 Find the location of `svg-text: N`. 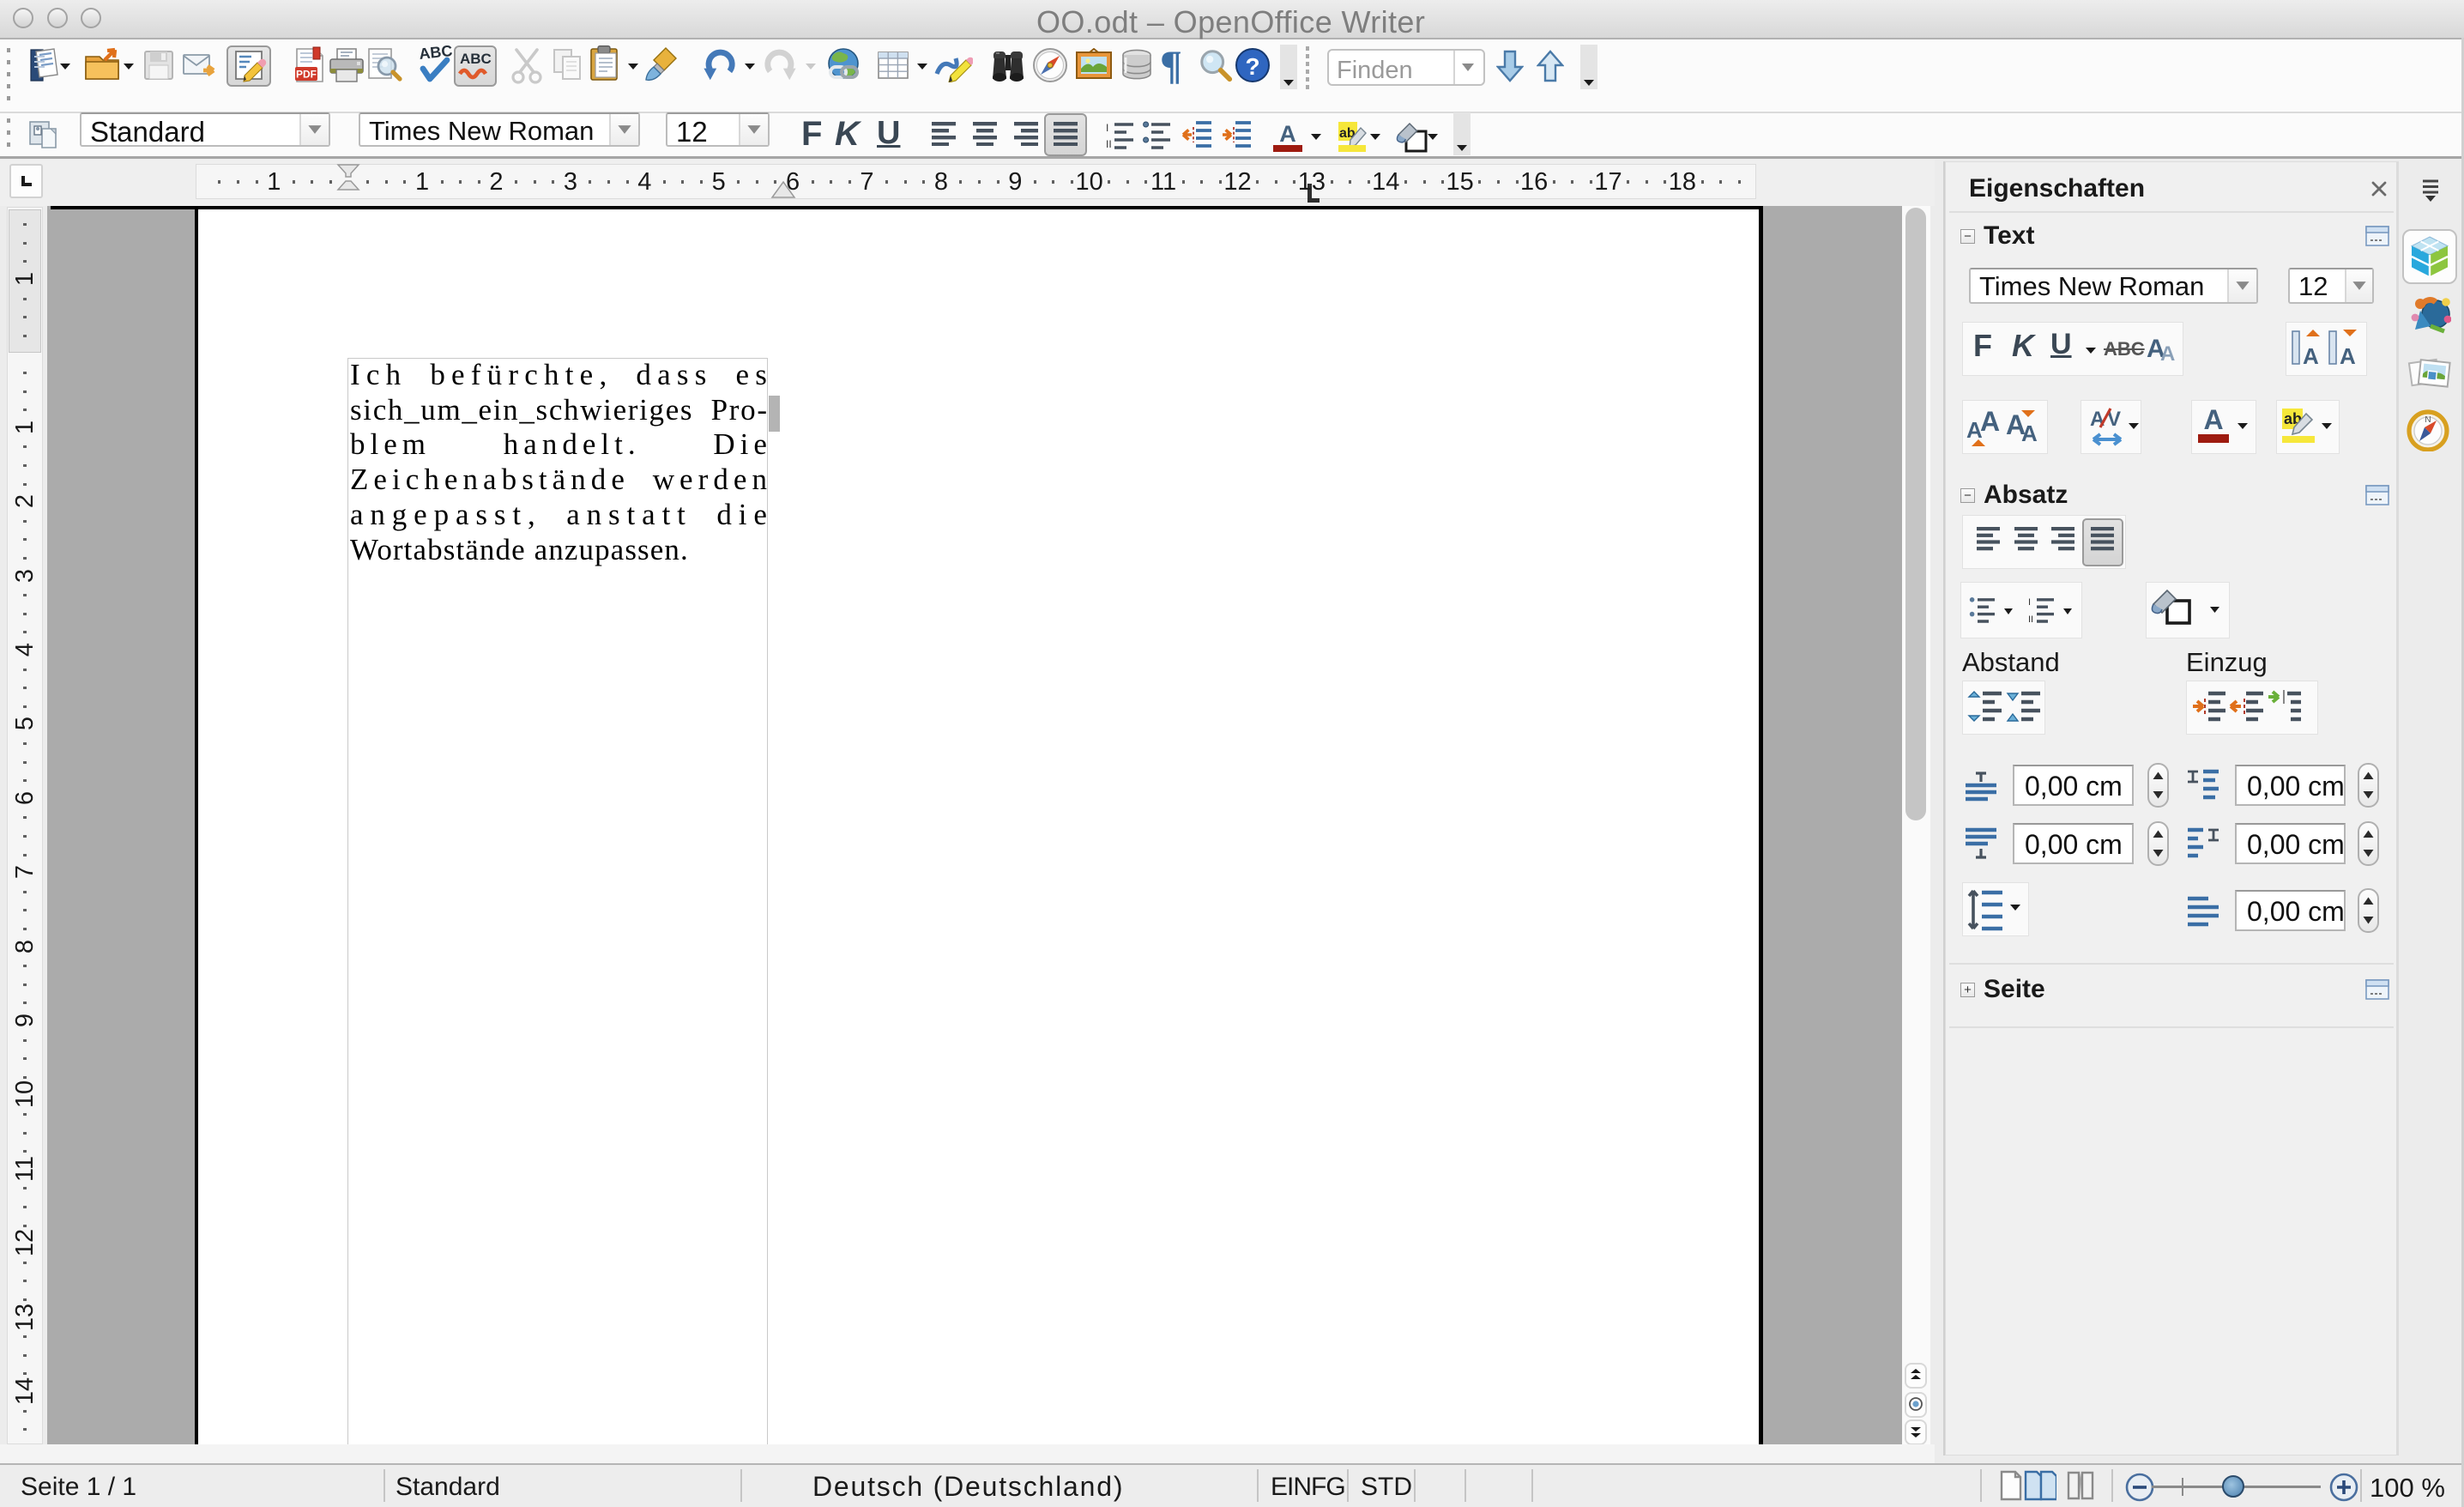

svg-text: N is located at coordinates (2428, 420).